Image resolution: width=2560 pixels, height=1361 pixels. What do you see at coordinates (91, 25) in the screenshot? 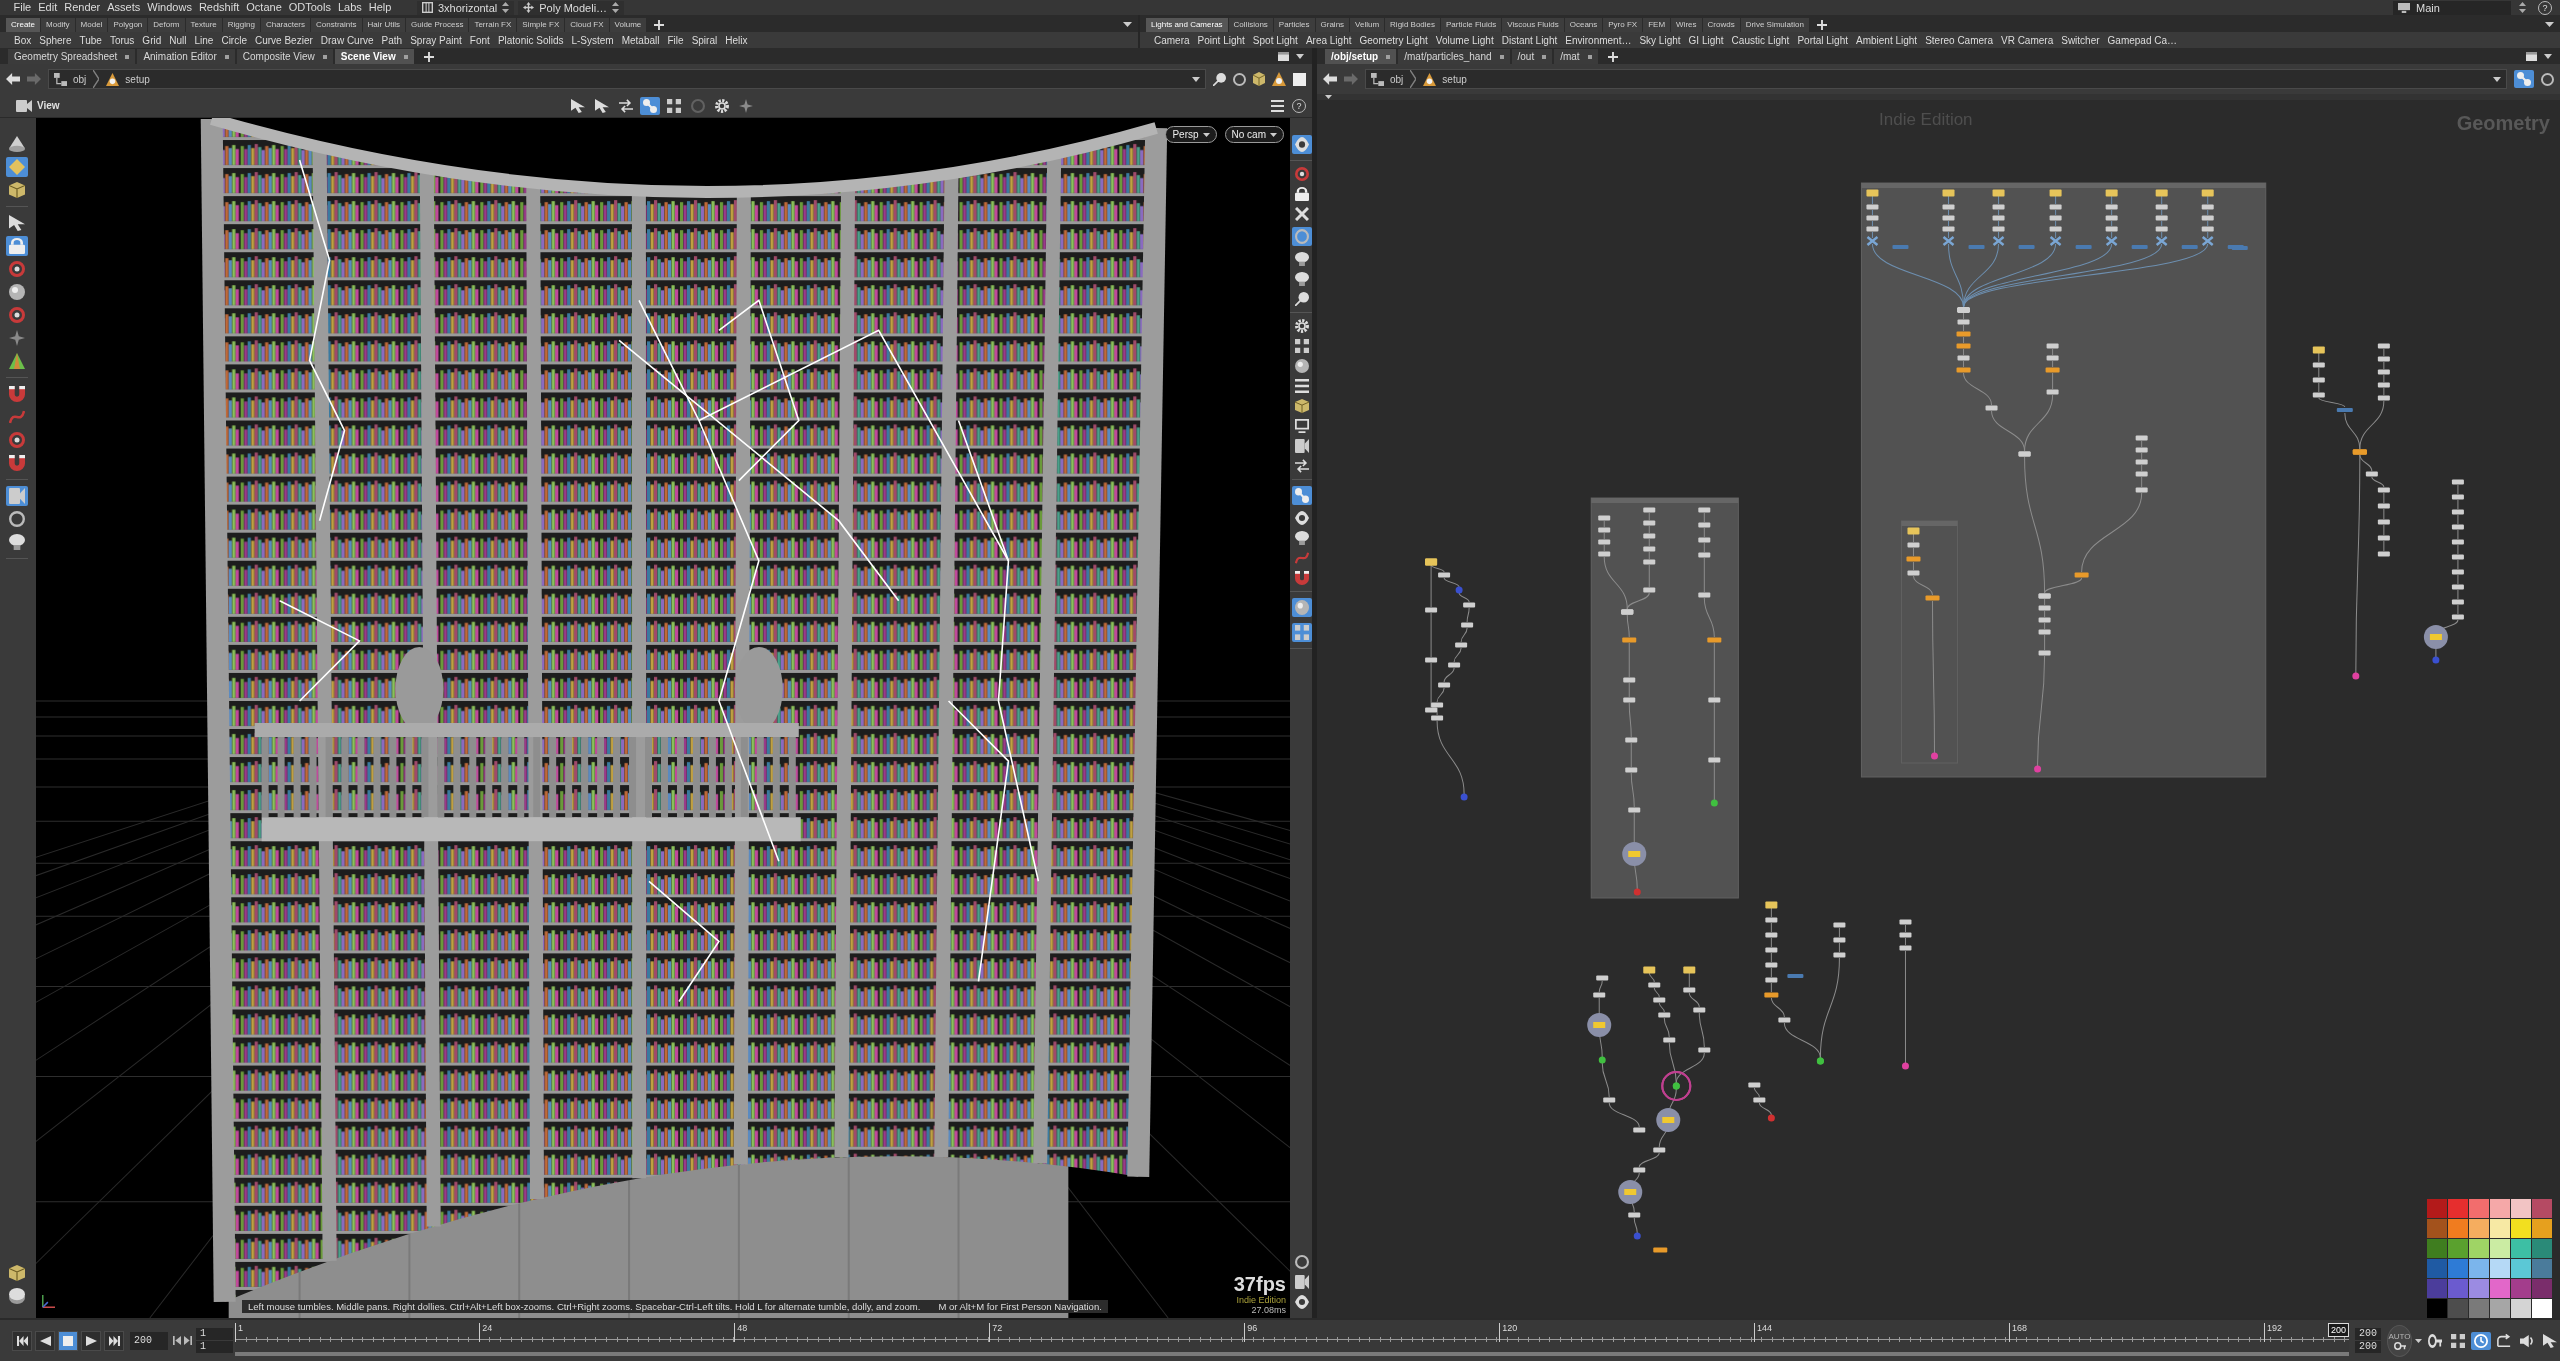
I see `shelf-tab: Model` at bounding box center [91, 25].